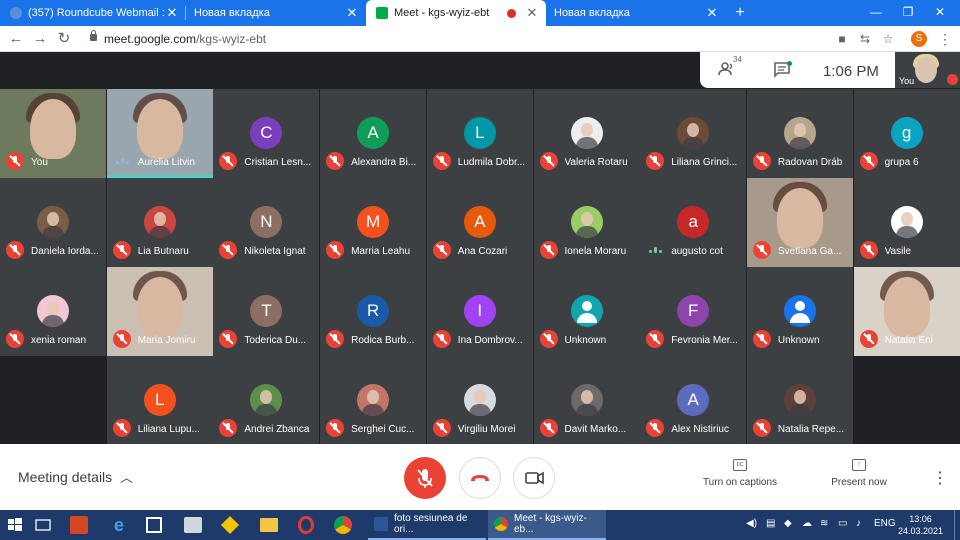 This screenshot has width=960, height=540. Describe the element at coordinates (93, 13) in the screenshot. I see `tab-roundcube: (357) Roundcube Webmail :: Trimi ✕` at that location.